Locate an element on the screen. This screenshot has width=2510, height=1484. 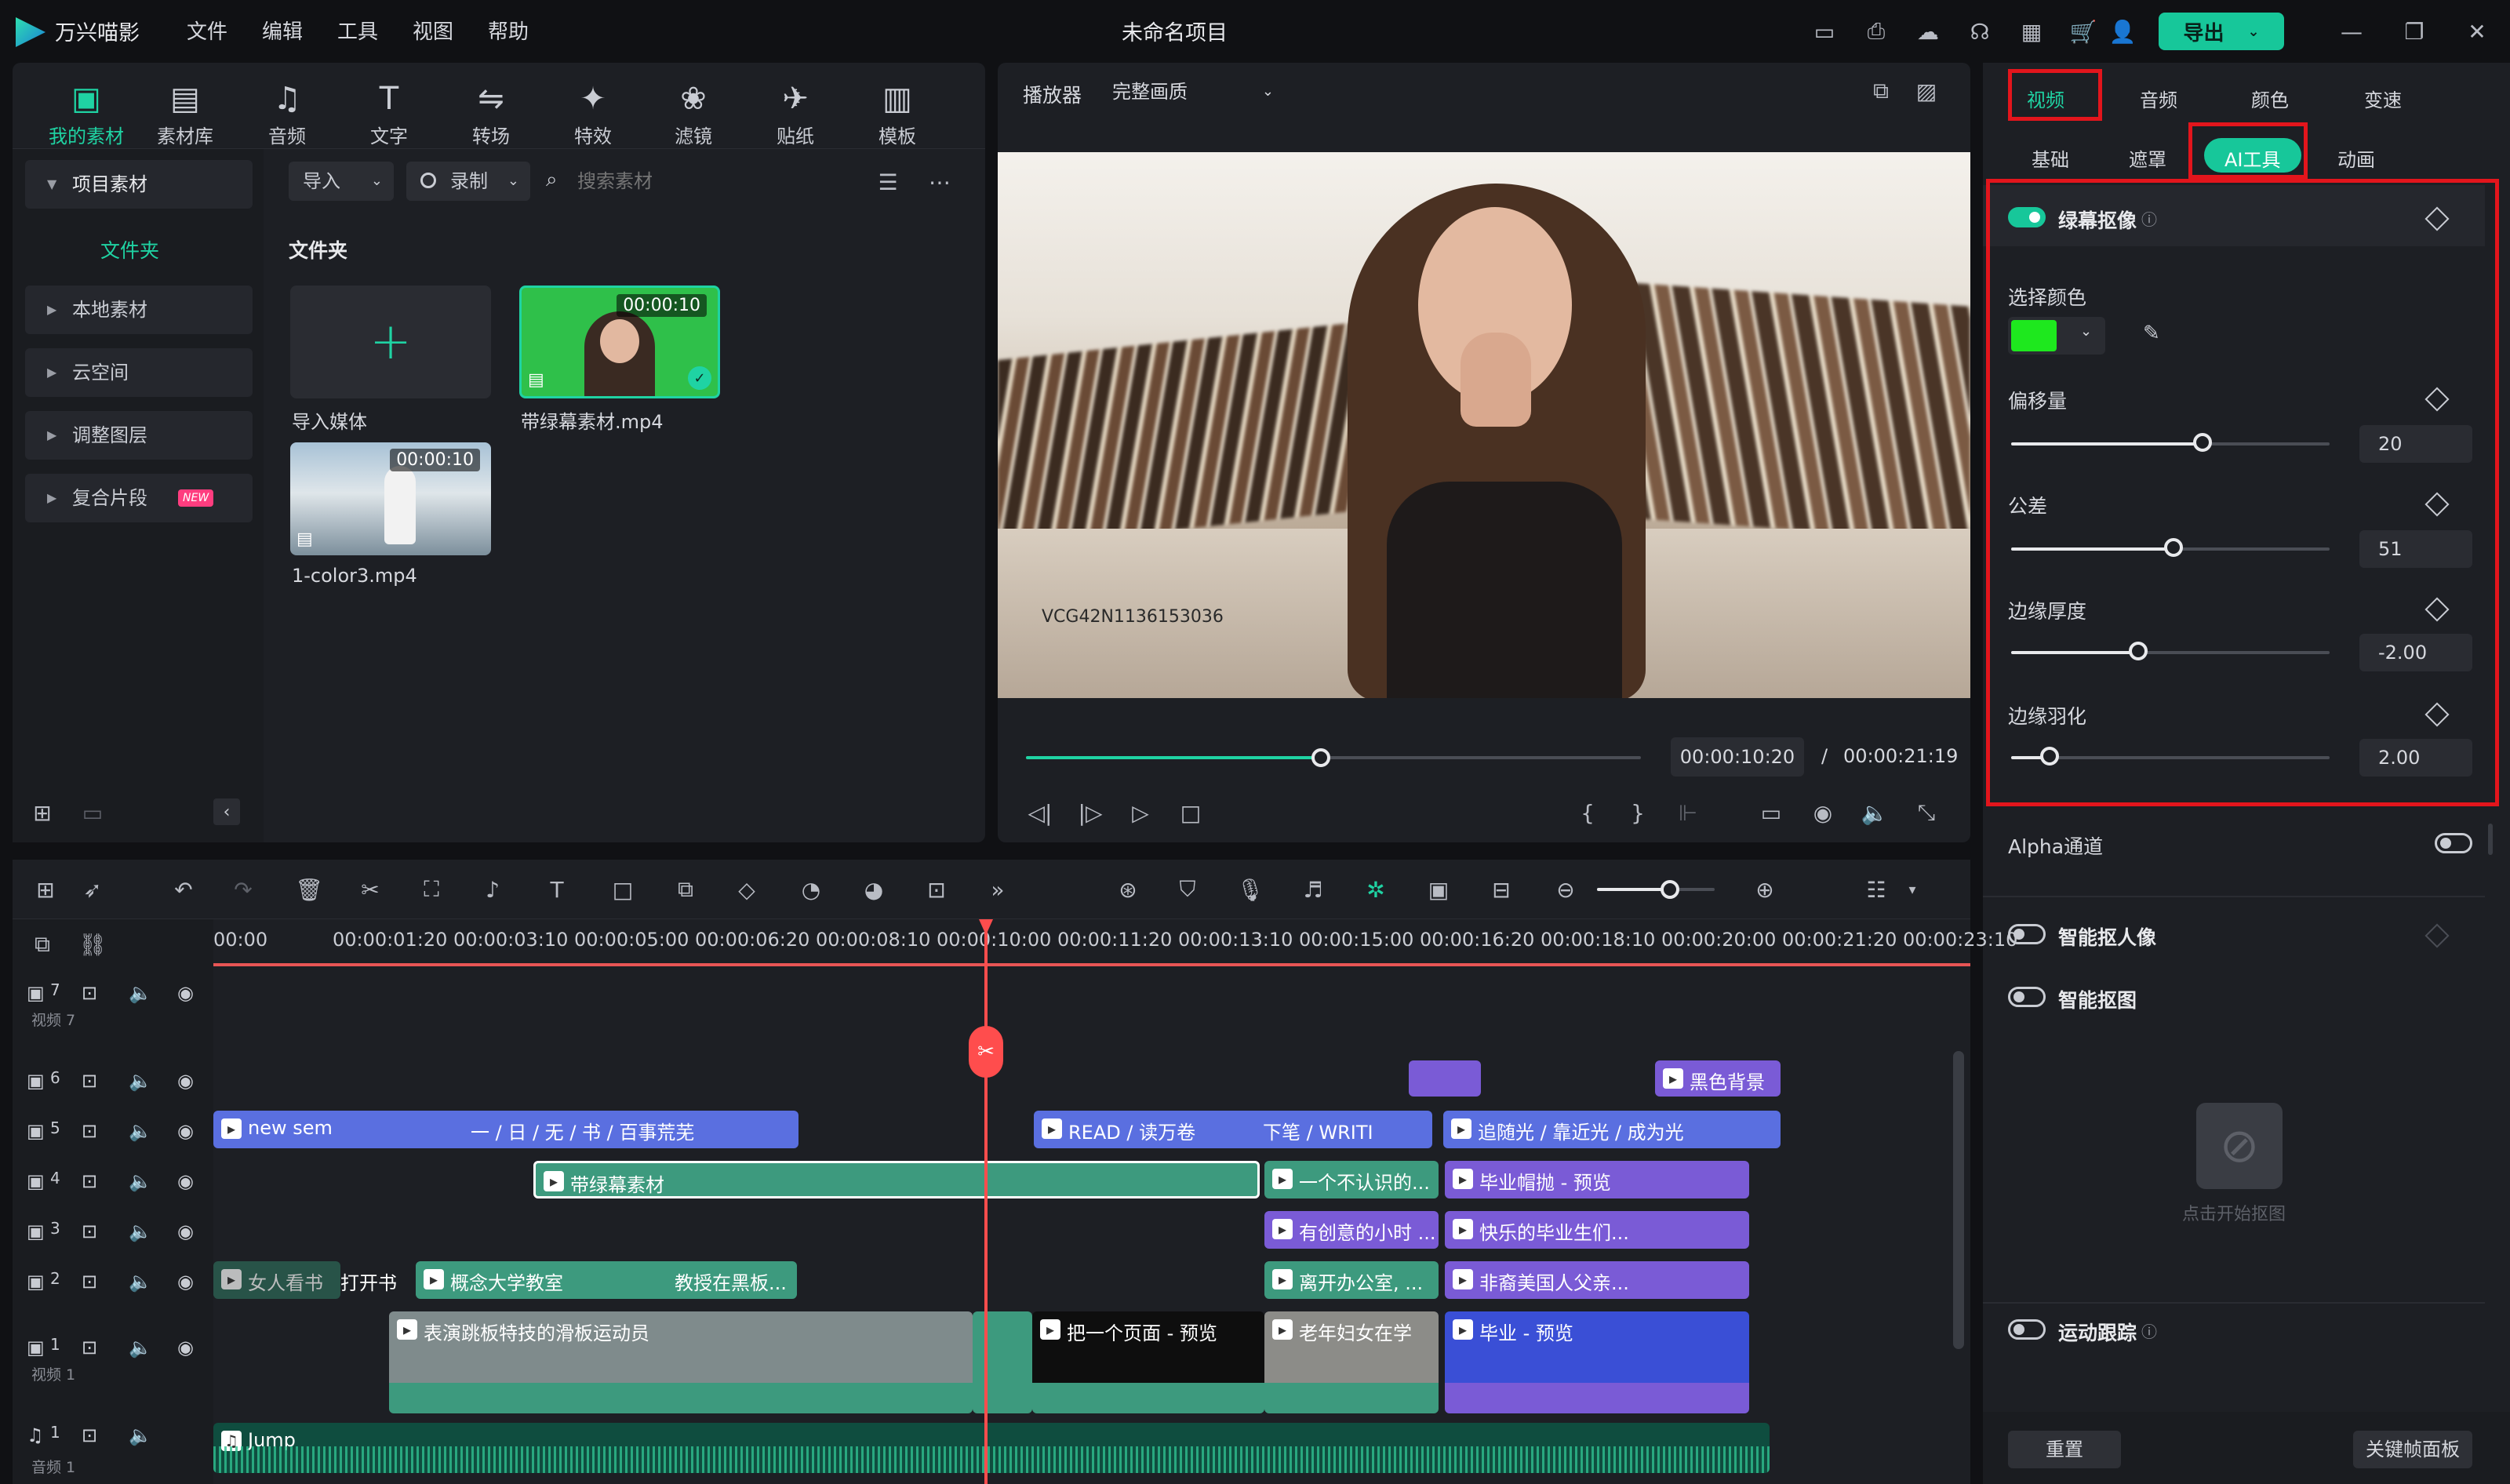
delete-icon: 🗑 is located at coordinates (309, 889).